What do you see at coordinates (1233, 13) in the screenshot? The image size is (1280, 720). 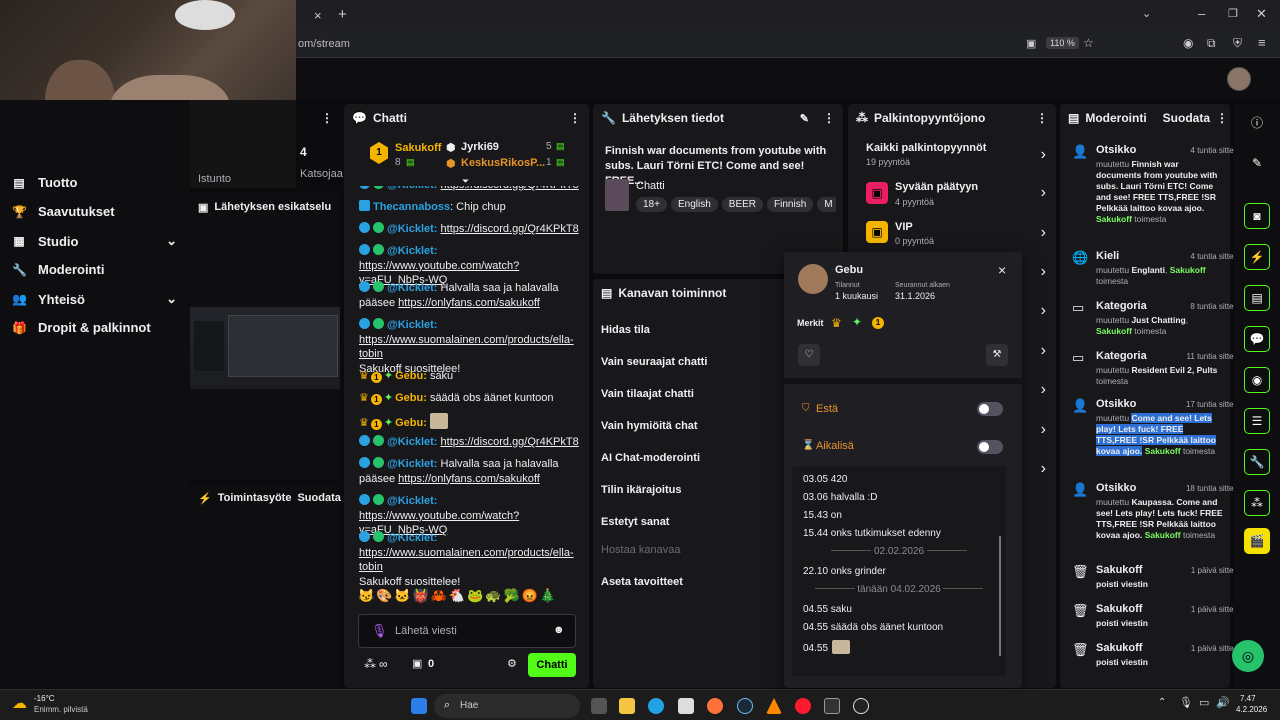 I see `maximize-icon: ❐` at bounding box center [1233, 13].